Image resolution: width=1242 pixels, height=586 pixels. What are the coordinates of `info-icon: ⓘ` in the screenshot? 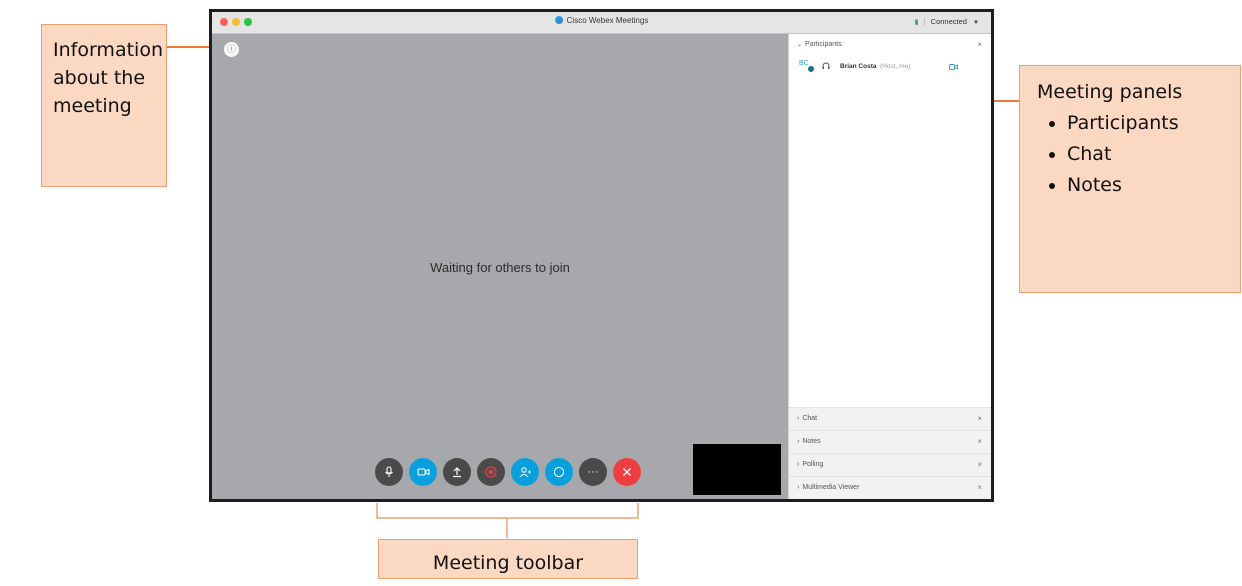 It's located at (231, 49).